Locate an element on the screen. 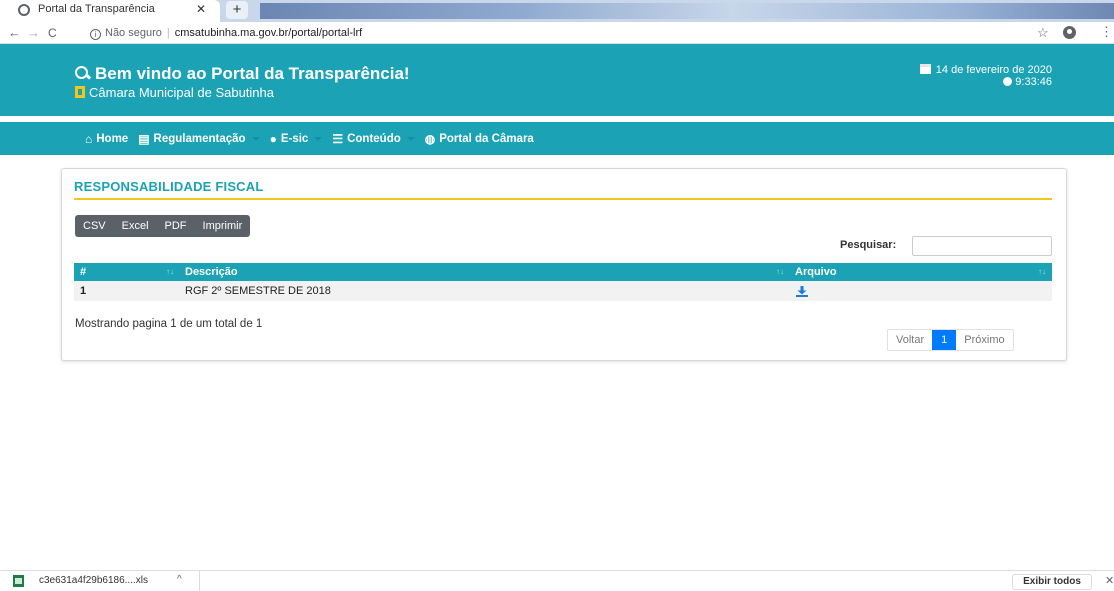  search-label: Pesquisar: is located at coordinates (868, 245).